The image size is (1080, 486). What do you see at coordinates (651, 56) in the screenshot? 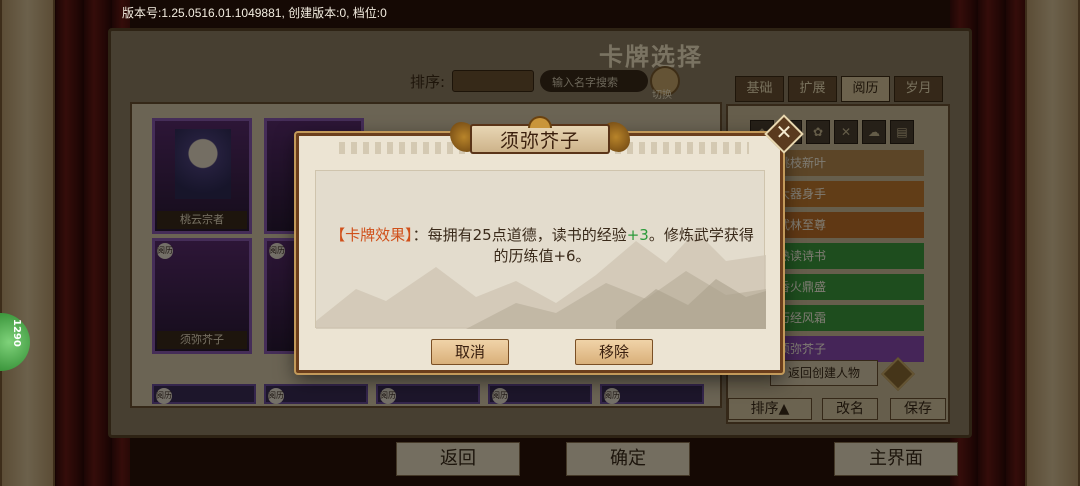
I see `page-title: 卡牌选择` at bounding box center [651, 56].